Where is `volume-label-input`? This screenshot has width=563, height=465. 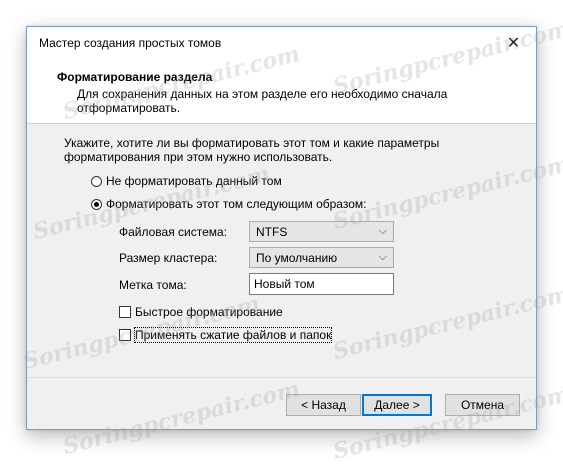
volume-label-input is located at coordinates (321, 284).